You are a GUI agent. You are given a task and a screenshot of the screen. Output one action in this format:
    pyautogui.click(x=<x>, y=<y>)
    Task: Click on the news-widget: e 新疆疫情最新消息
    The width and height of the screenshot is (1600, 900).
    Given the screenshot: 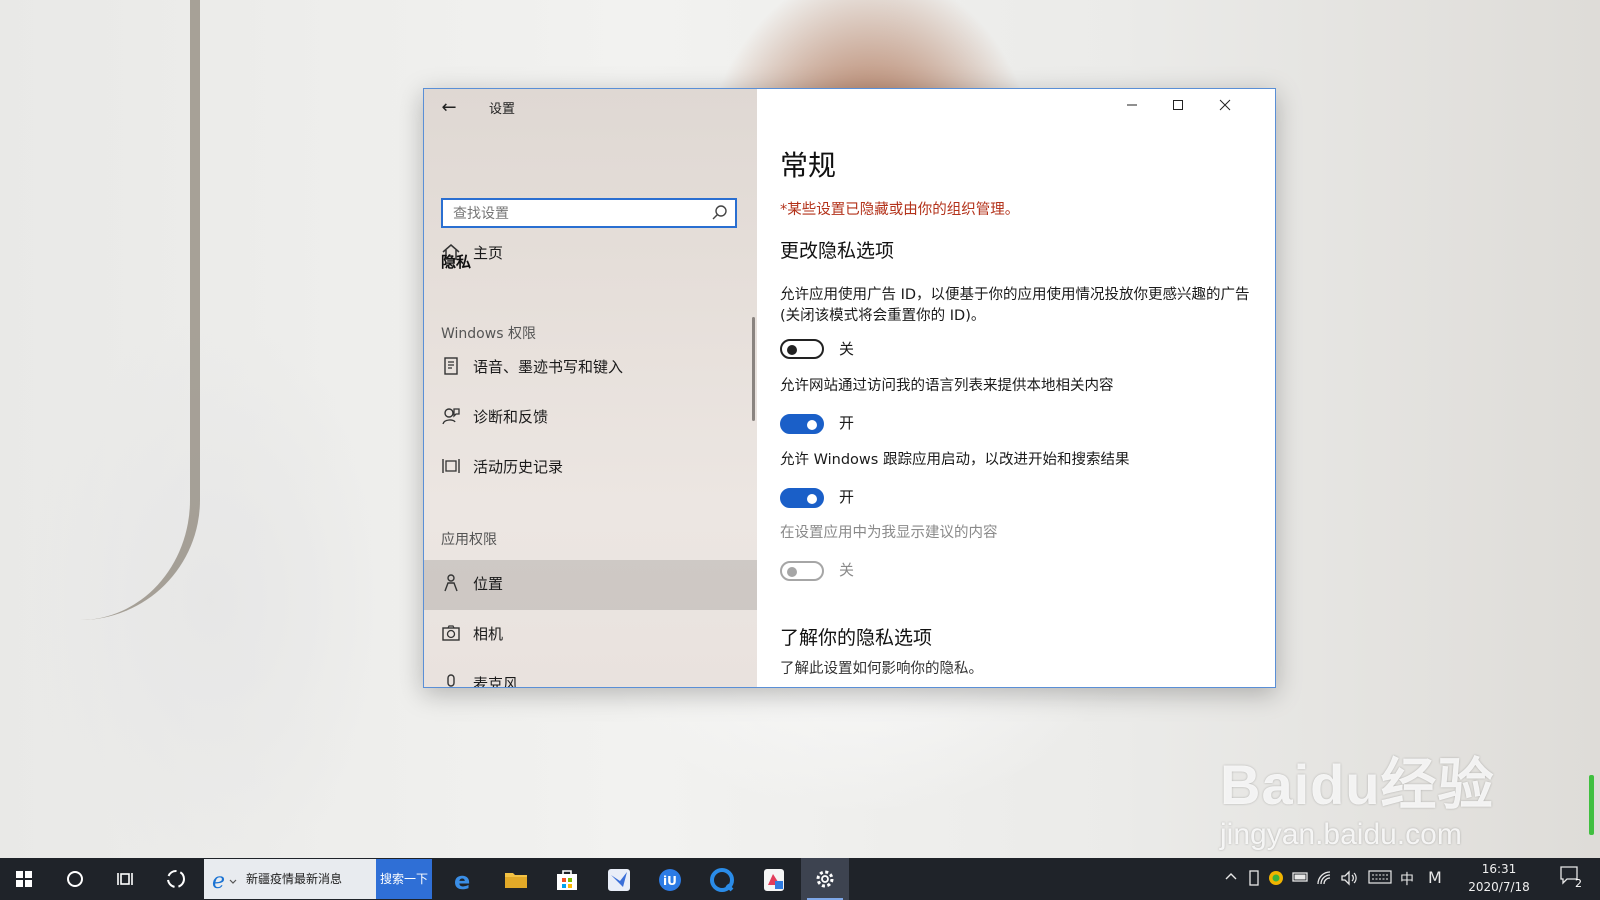 What is the action you would take?
    pyautogui.click(x=290, y=879)
    